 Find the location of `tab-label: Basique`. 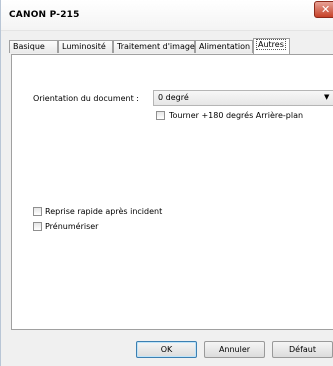

tab-label: Basique is located at coordinates (29, 46).